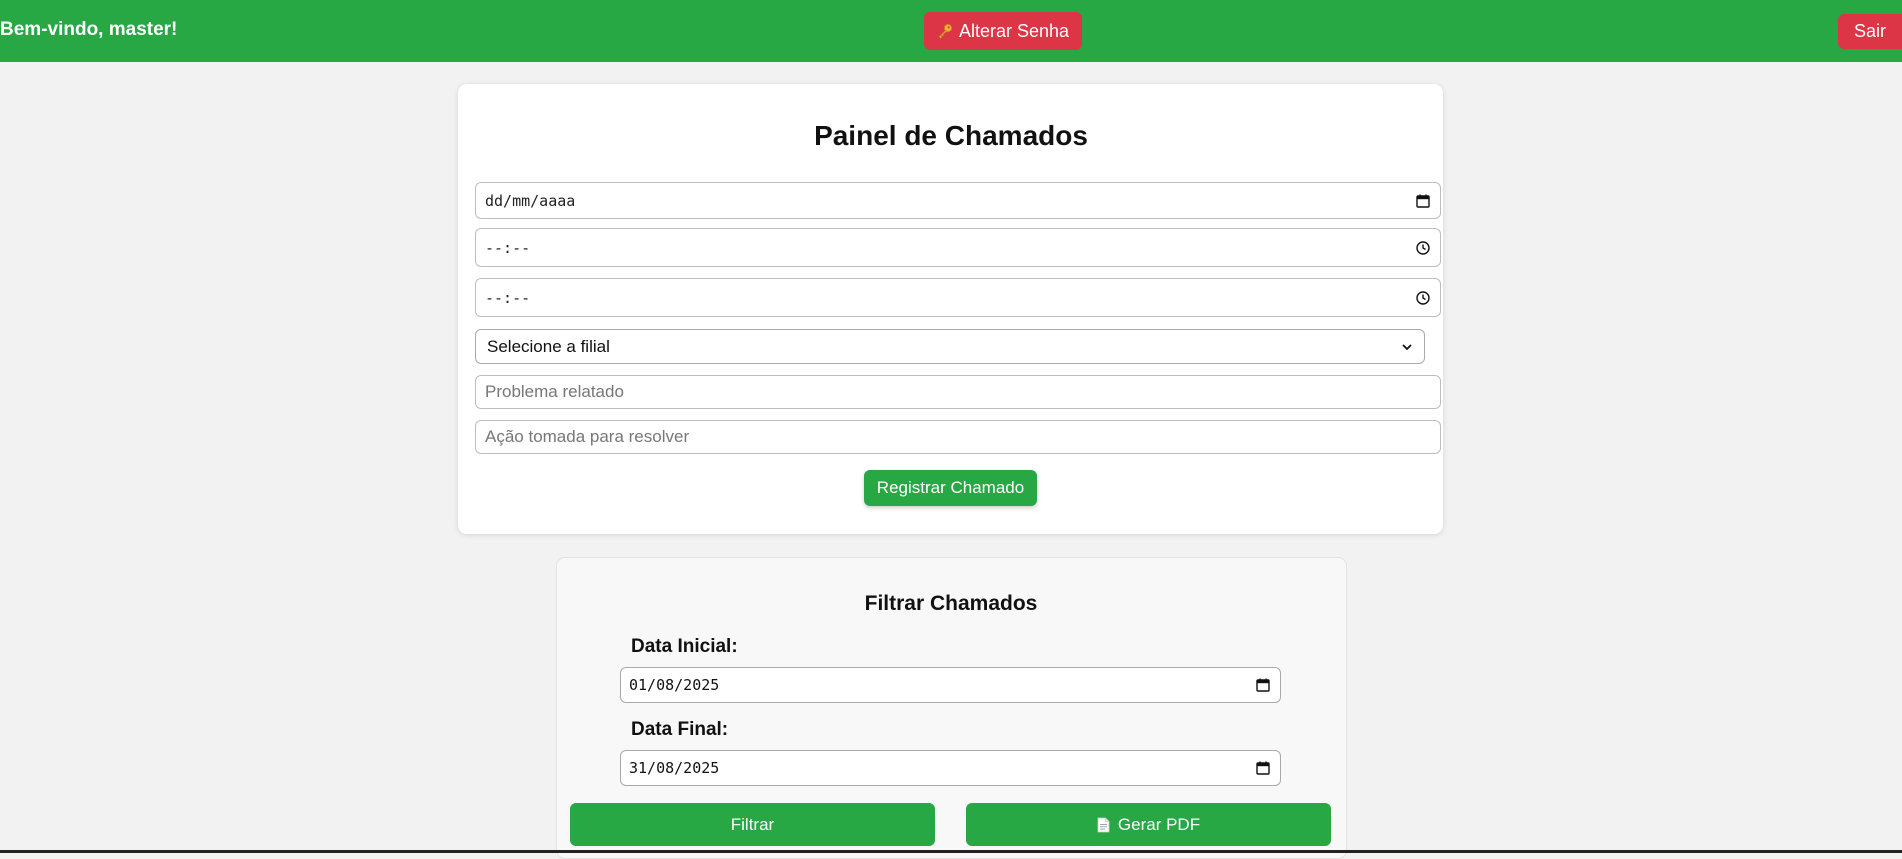  I want to click on register-call-button: Registrar Chamado, so click(950, 488).